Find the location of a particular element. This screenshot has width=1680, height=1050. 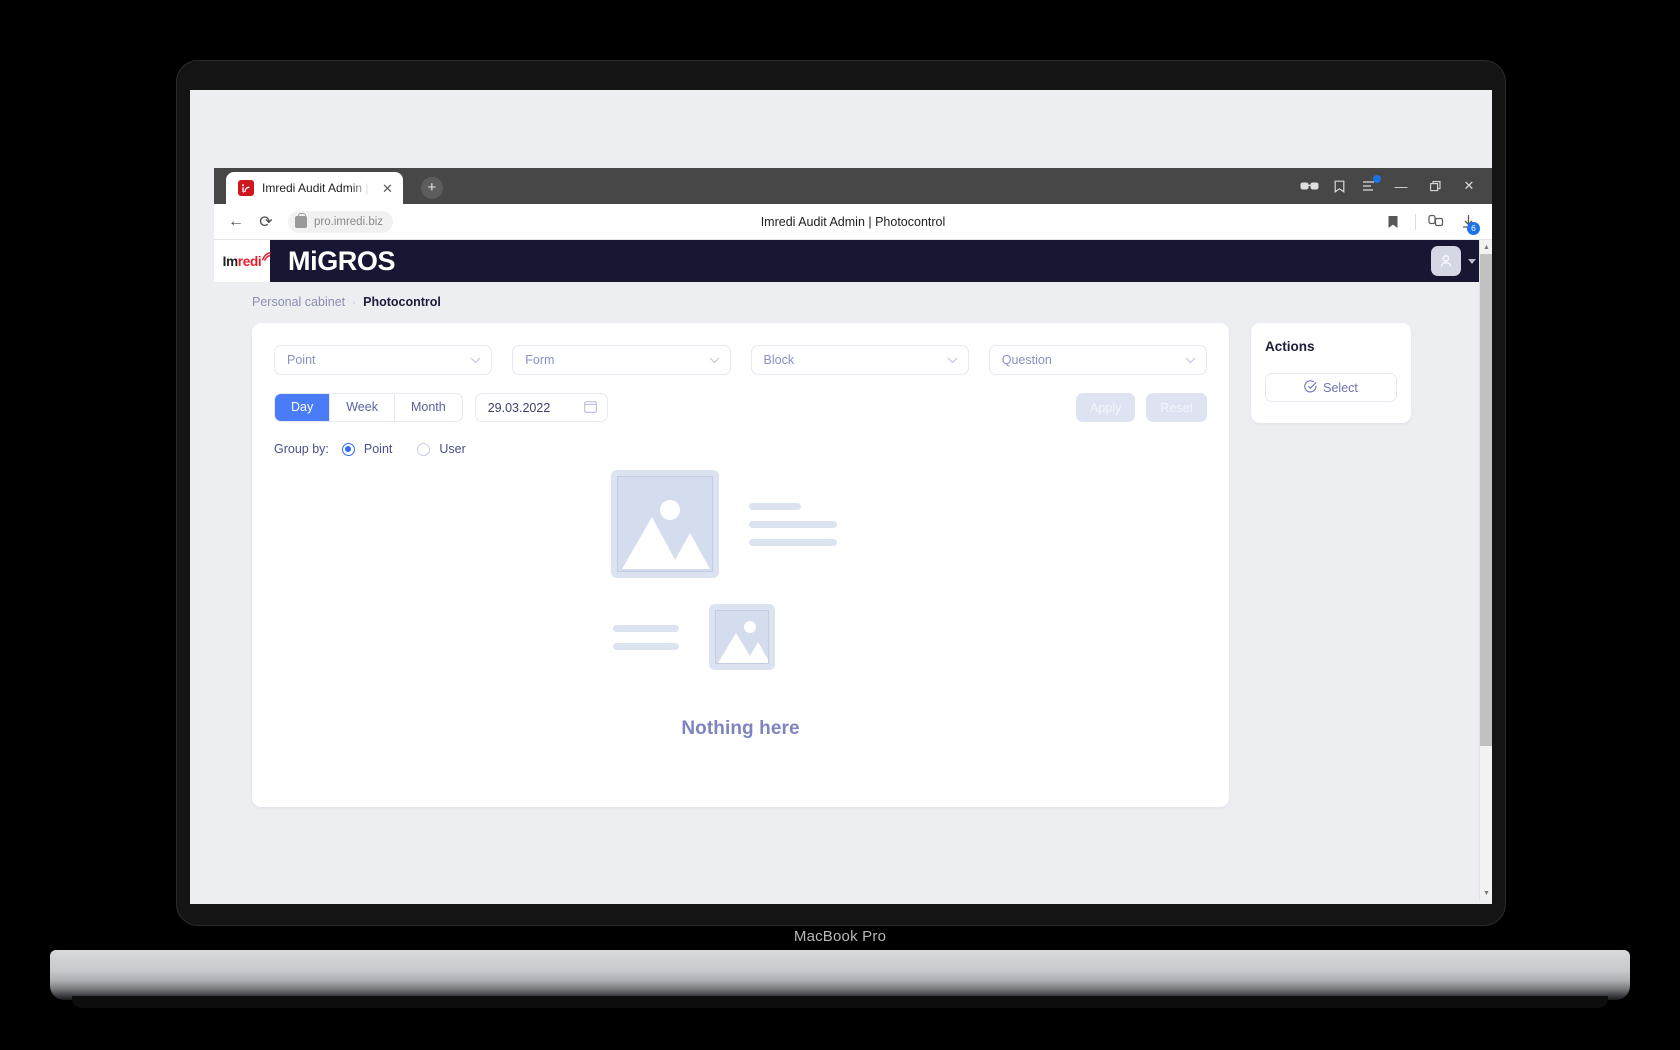

block-select: Block is located at coordinates (859, 360).